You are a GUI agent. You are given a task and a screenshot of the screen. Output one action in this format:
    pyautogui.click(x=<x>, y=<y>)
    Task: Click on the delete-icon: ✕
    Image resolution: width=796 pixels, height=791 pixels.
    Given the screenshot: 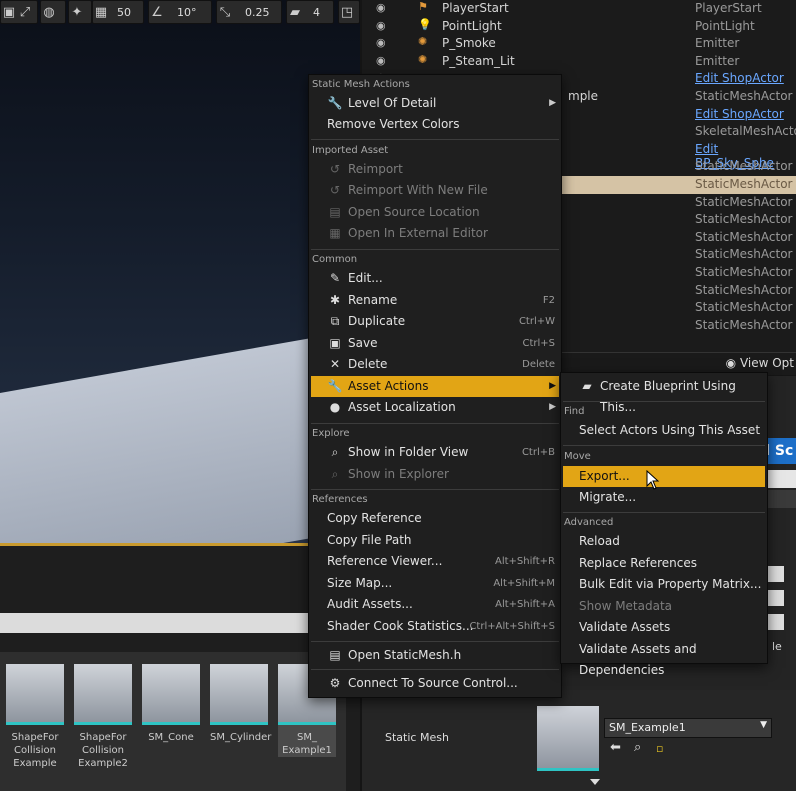 What is the action you would take?
    pyautogui.click(x=335, y=364)
    